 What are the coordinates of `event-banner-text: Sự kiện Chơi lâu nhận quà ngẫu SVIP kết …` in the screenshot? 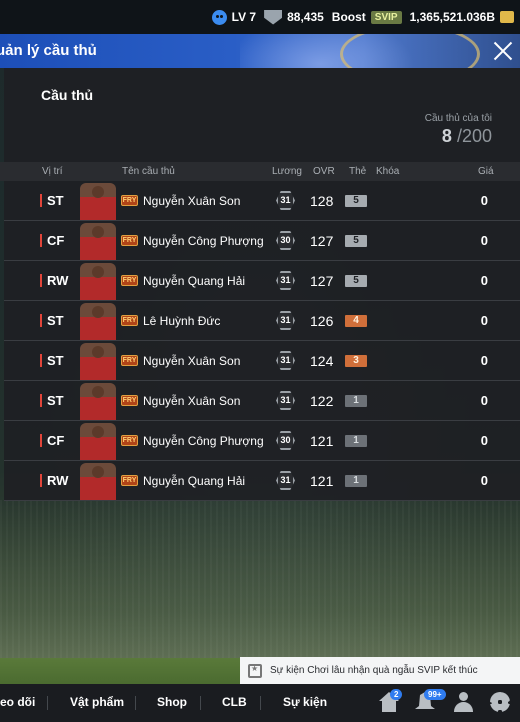 It's located at (374, 670).